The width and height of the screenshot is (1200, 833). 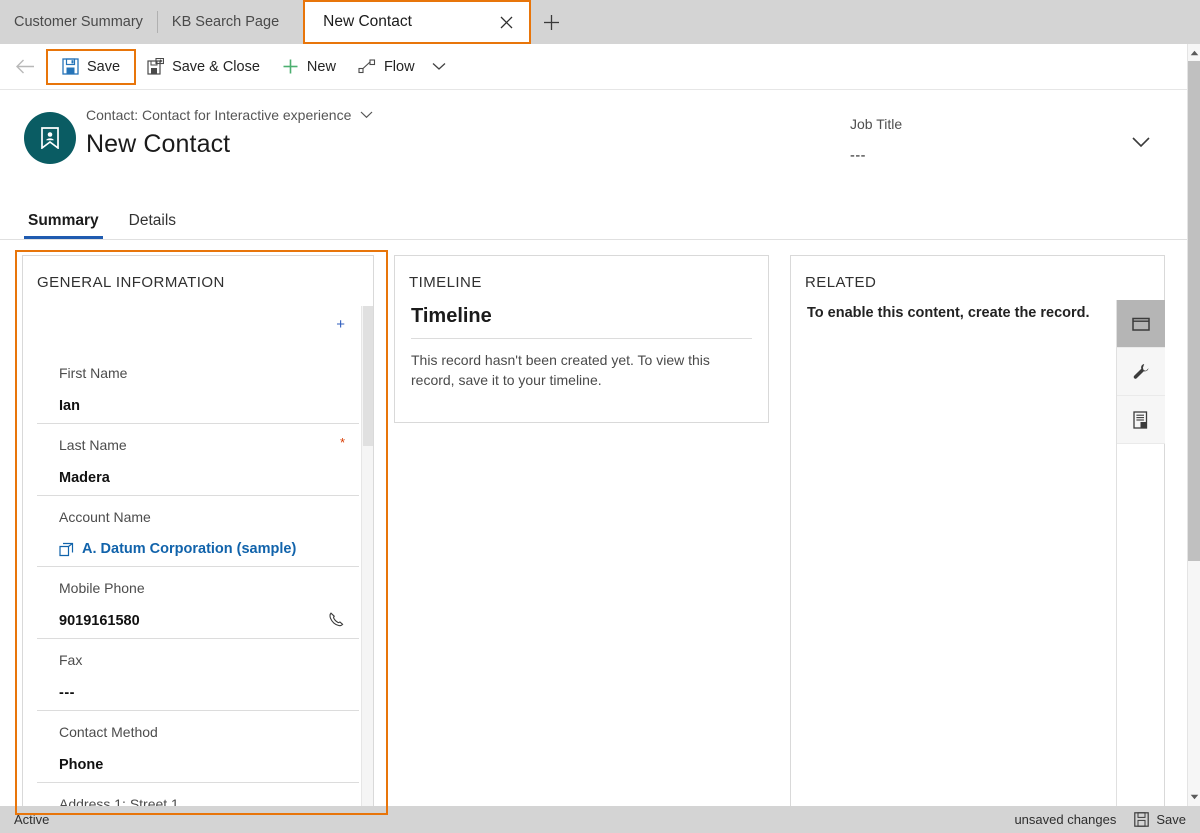 I want to click on window-panel-icon, so click(x=1141, y=324).